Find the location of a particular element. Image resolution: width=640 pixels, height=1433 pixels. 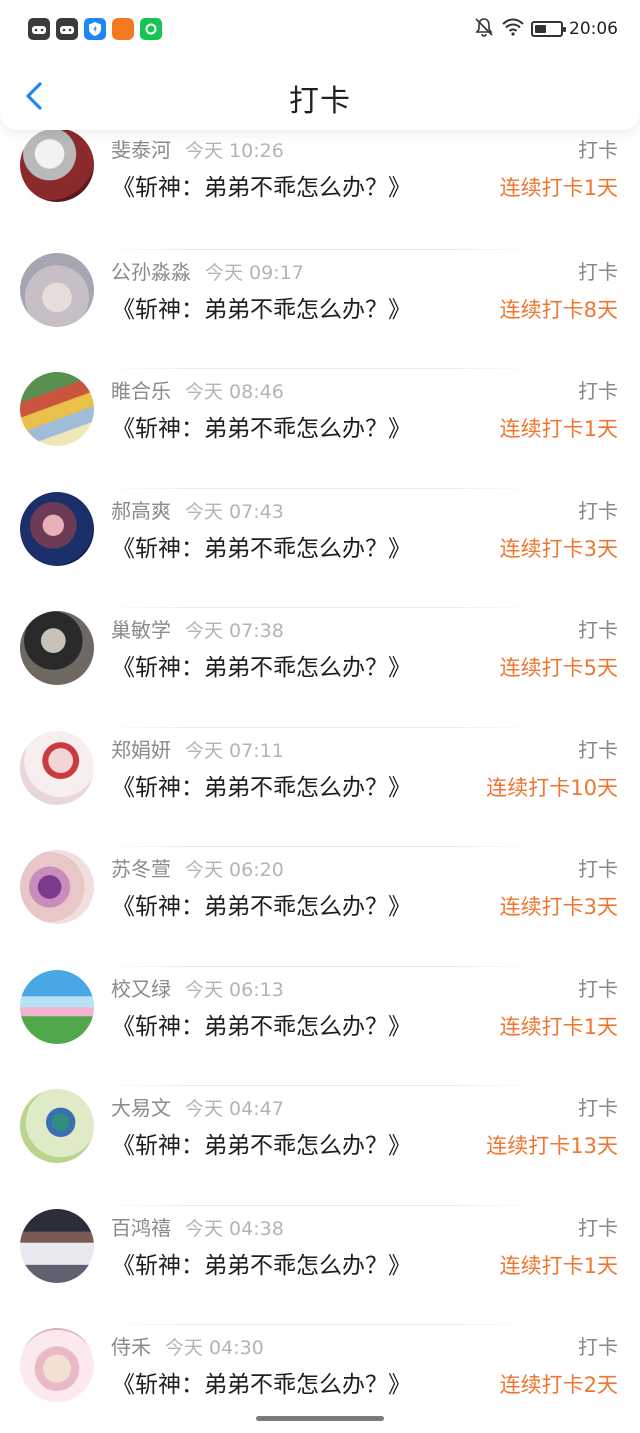

page-title: 打卡 is located at coordinates (320, 101).